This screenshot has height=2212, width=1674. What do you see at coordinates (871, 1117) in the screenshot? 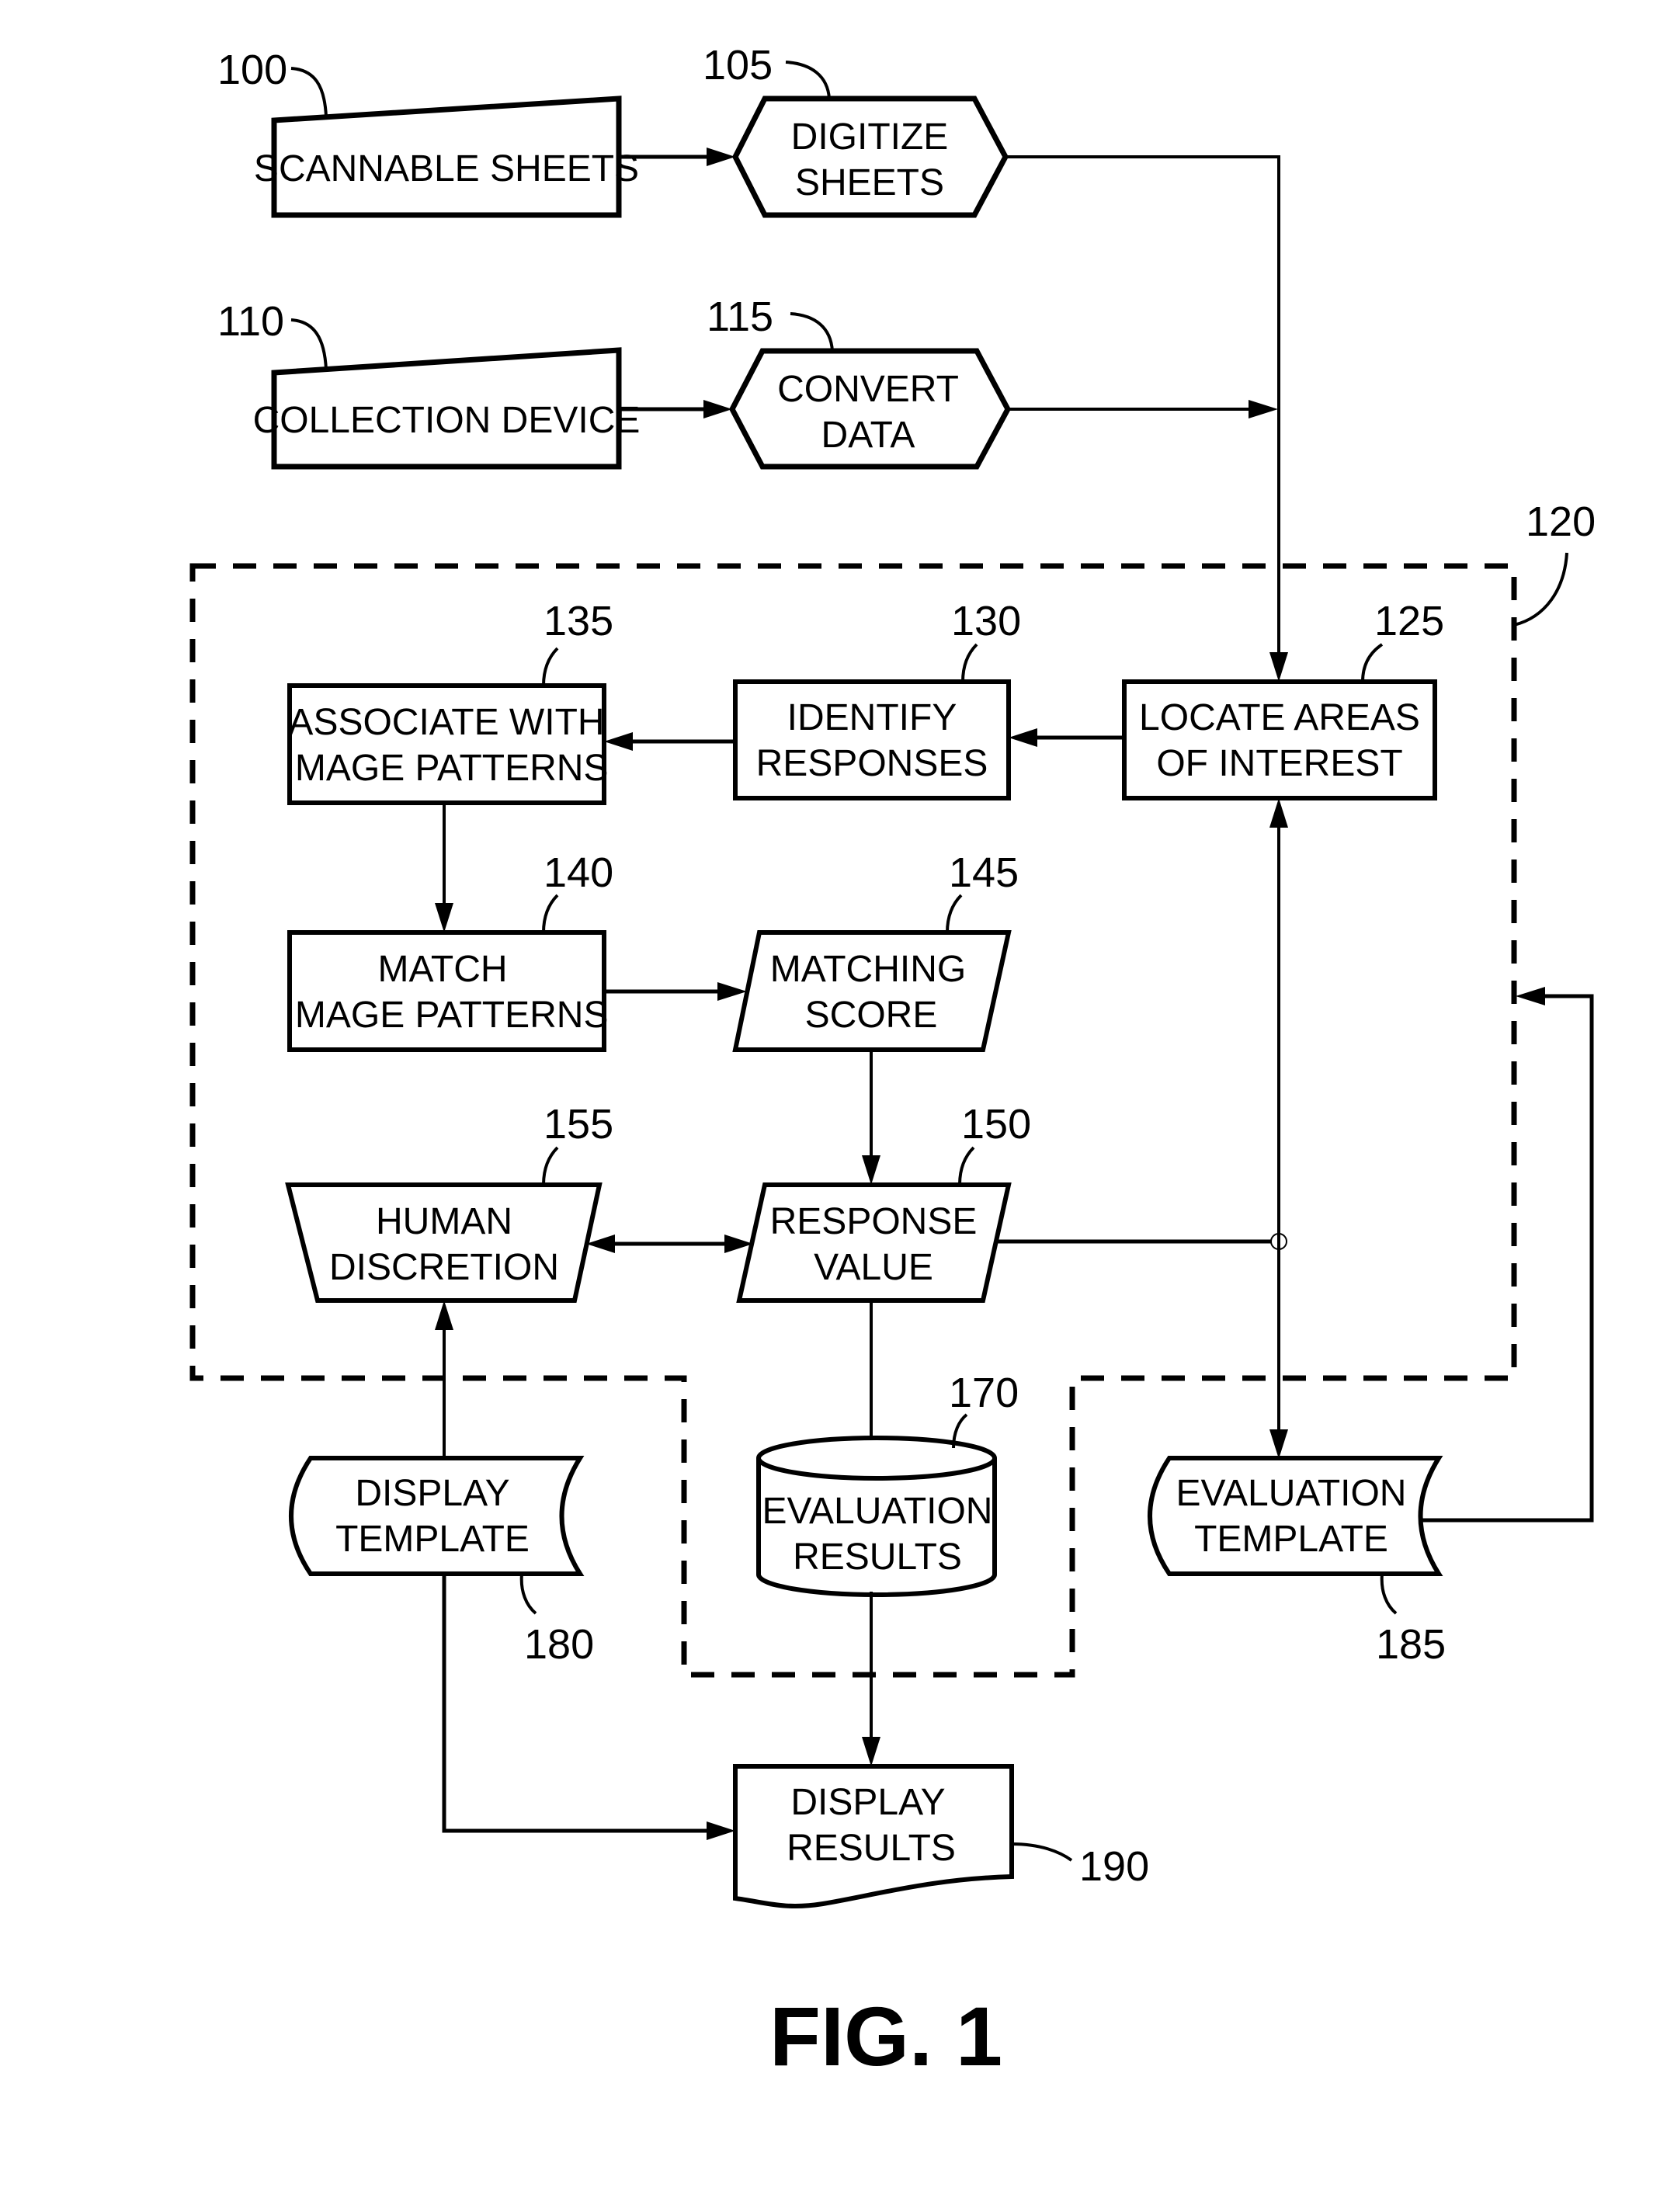
I see `edge-score-to-response` at bounding box center [871, 1117].